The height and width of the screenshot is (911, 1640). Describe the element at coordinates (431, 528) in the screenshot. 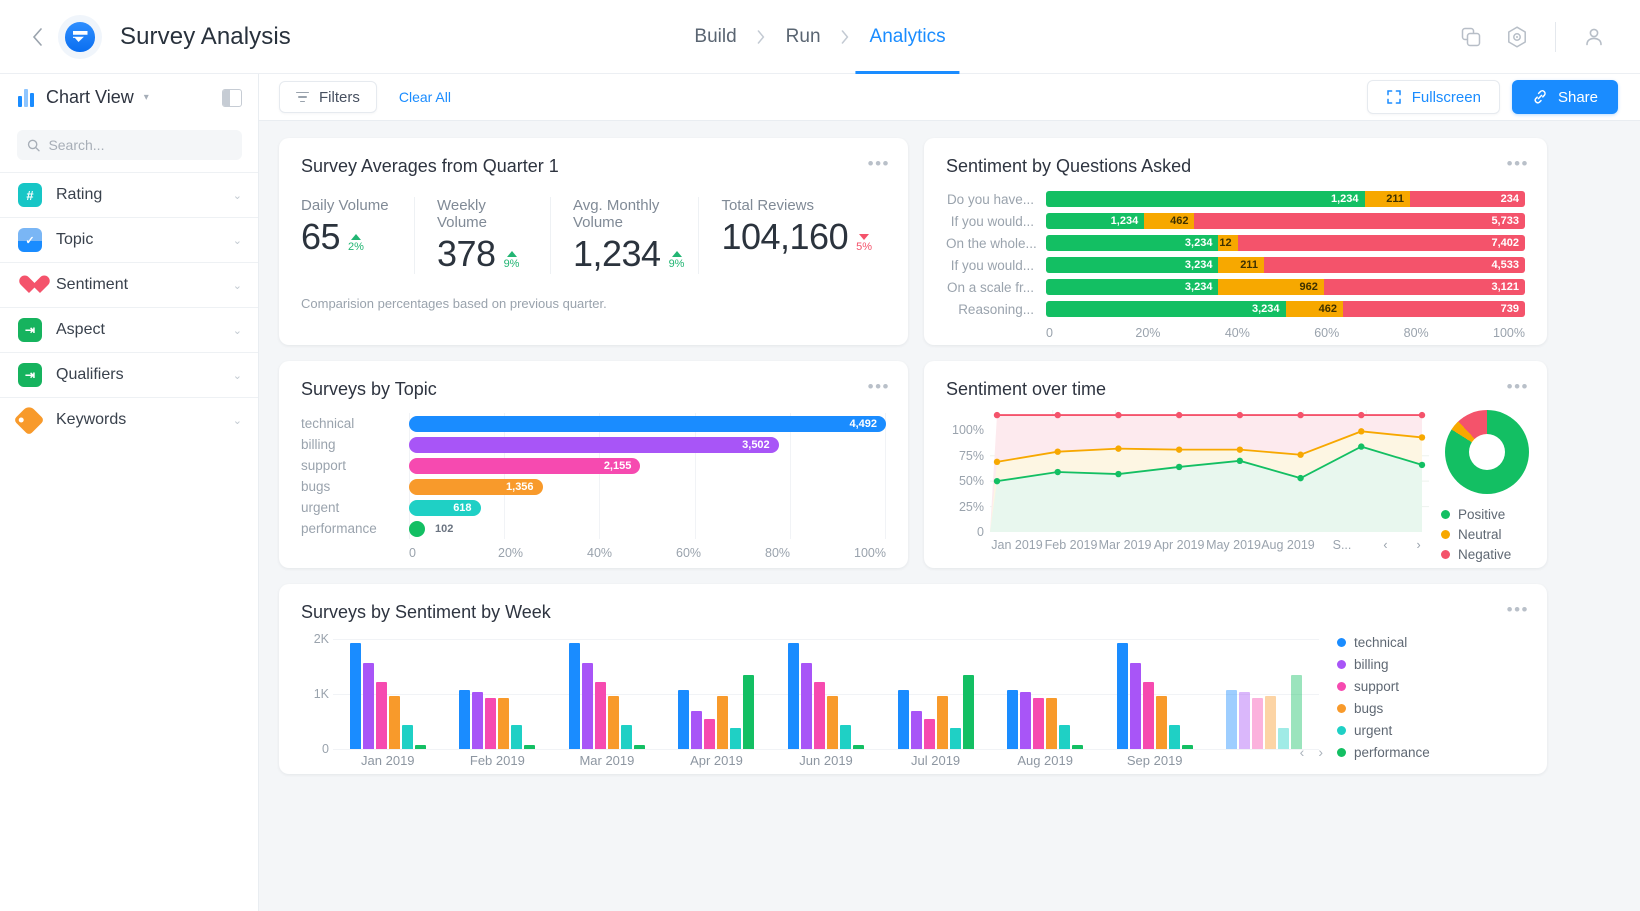

I see `bar: 102` at that location.